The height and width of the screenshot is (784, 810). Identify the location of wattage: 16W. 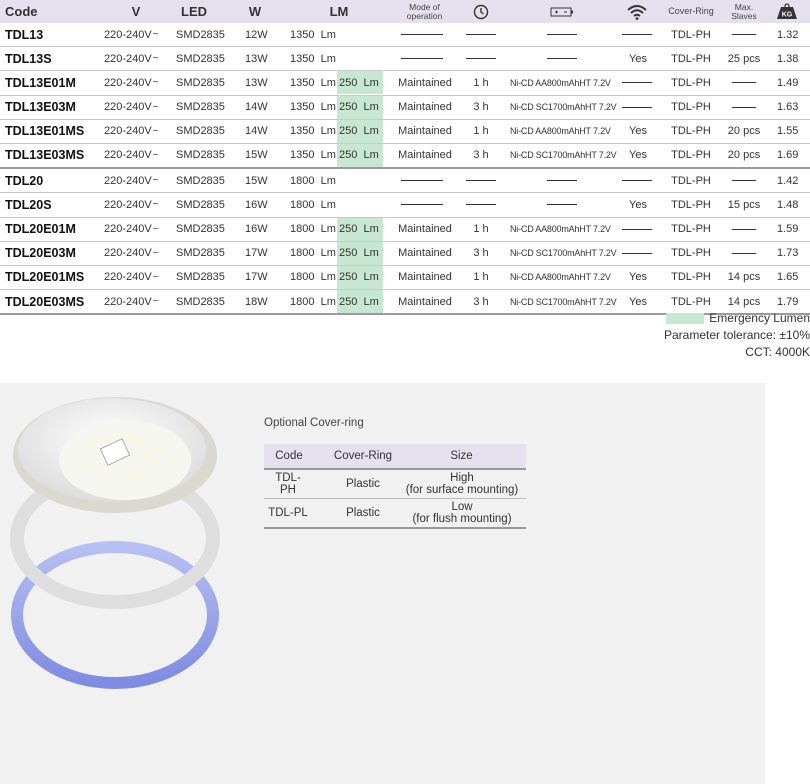
(256, 229).